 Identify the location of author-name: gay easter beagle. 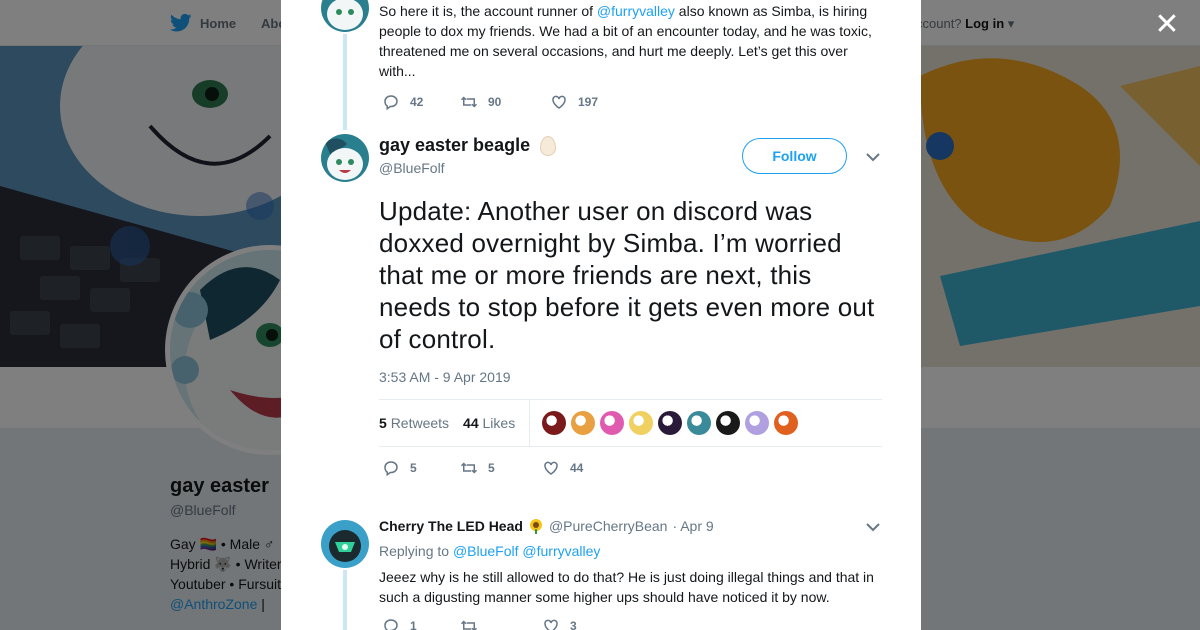
(468, 145).